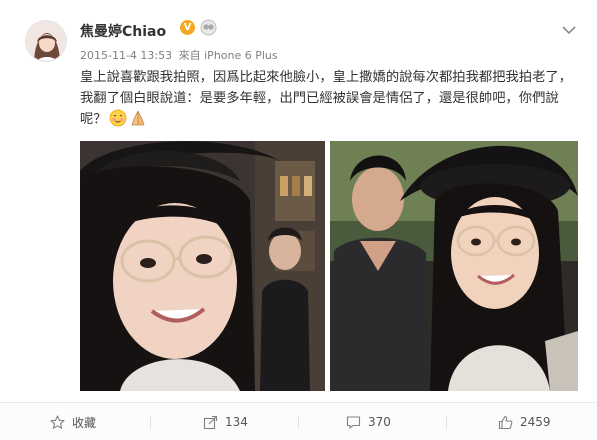 This screenshot has height=440, width=597. What do you see at coordinates (241, 55) in the screenshot?
I see `source-device: iPhone 6 Plus` at bounding box center [241, 55].